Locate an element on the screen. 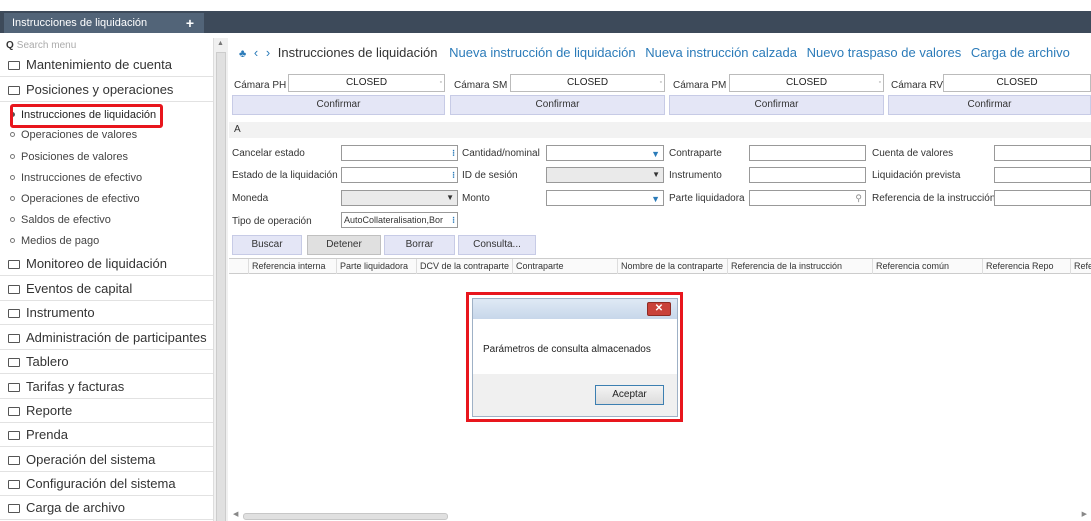  search-icon: ⚲ is located at coordinates (858, 198).